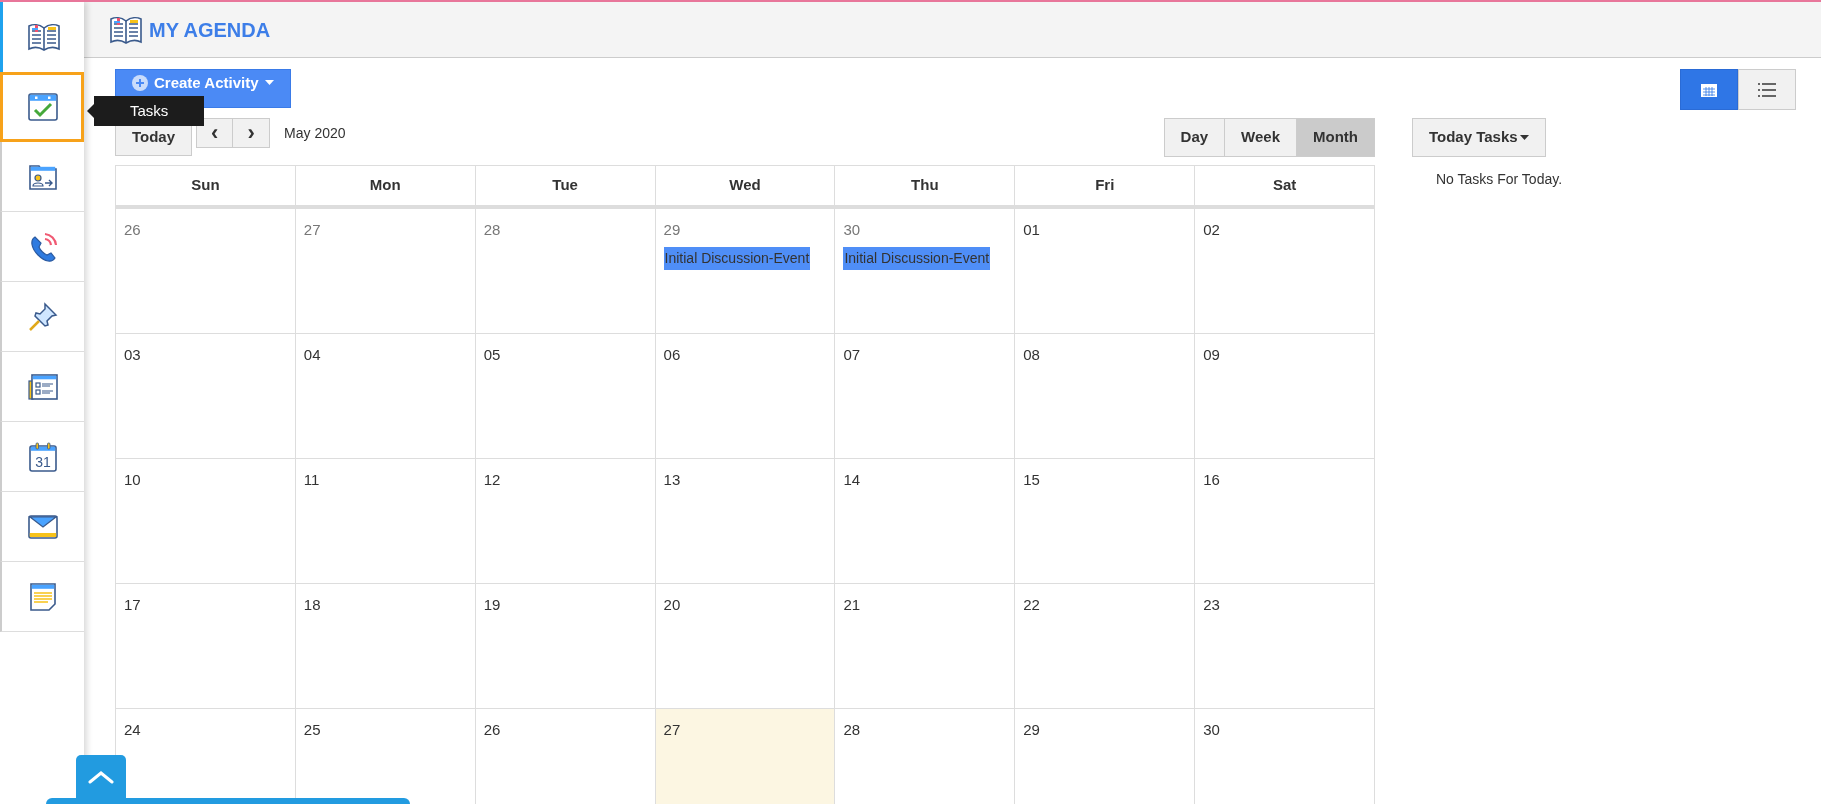  I want to click on view-tab: Day, so click(1194, 137).